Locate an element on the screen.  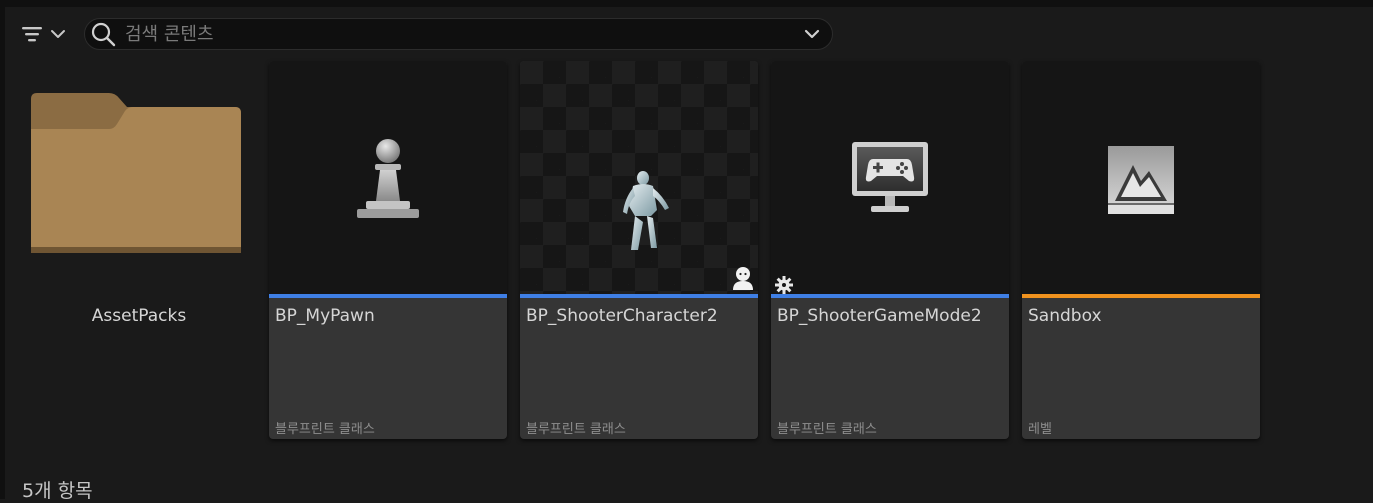
level-icon is located at coordinates (1141, 180).